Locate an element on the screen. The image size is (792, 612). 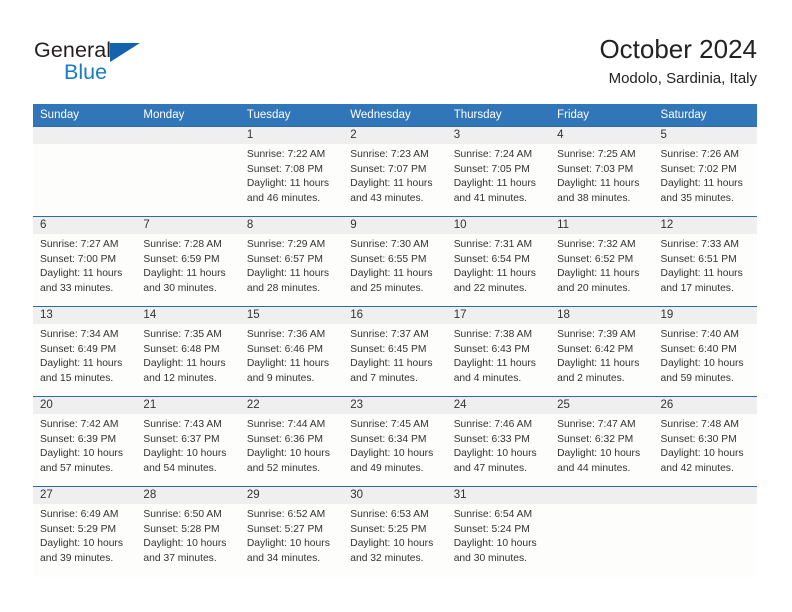
sunset-text: Sunset: 5:24 PM is located at coordinates (491, 529).